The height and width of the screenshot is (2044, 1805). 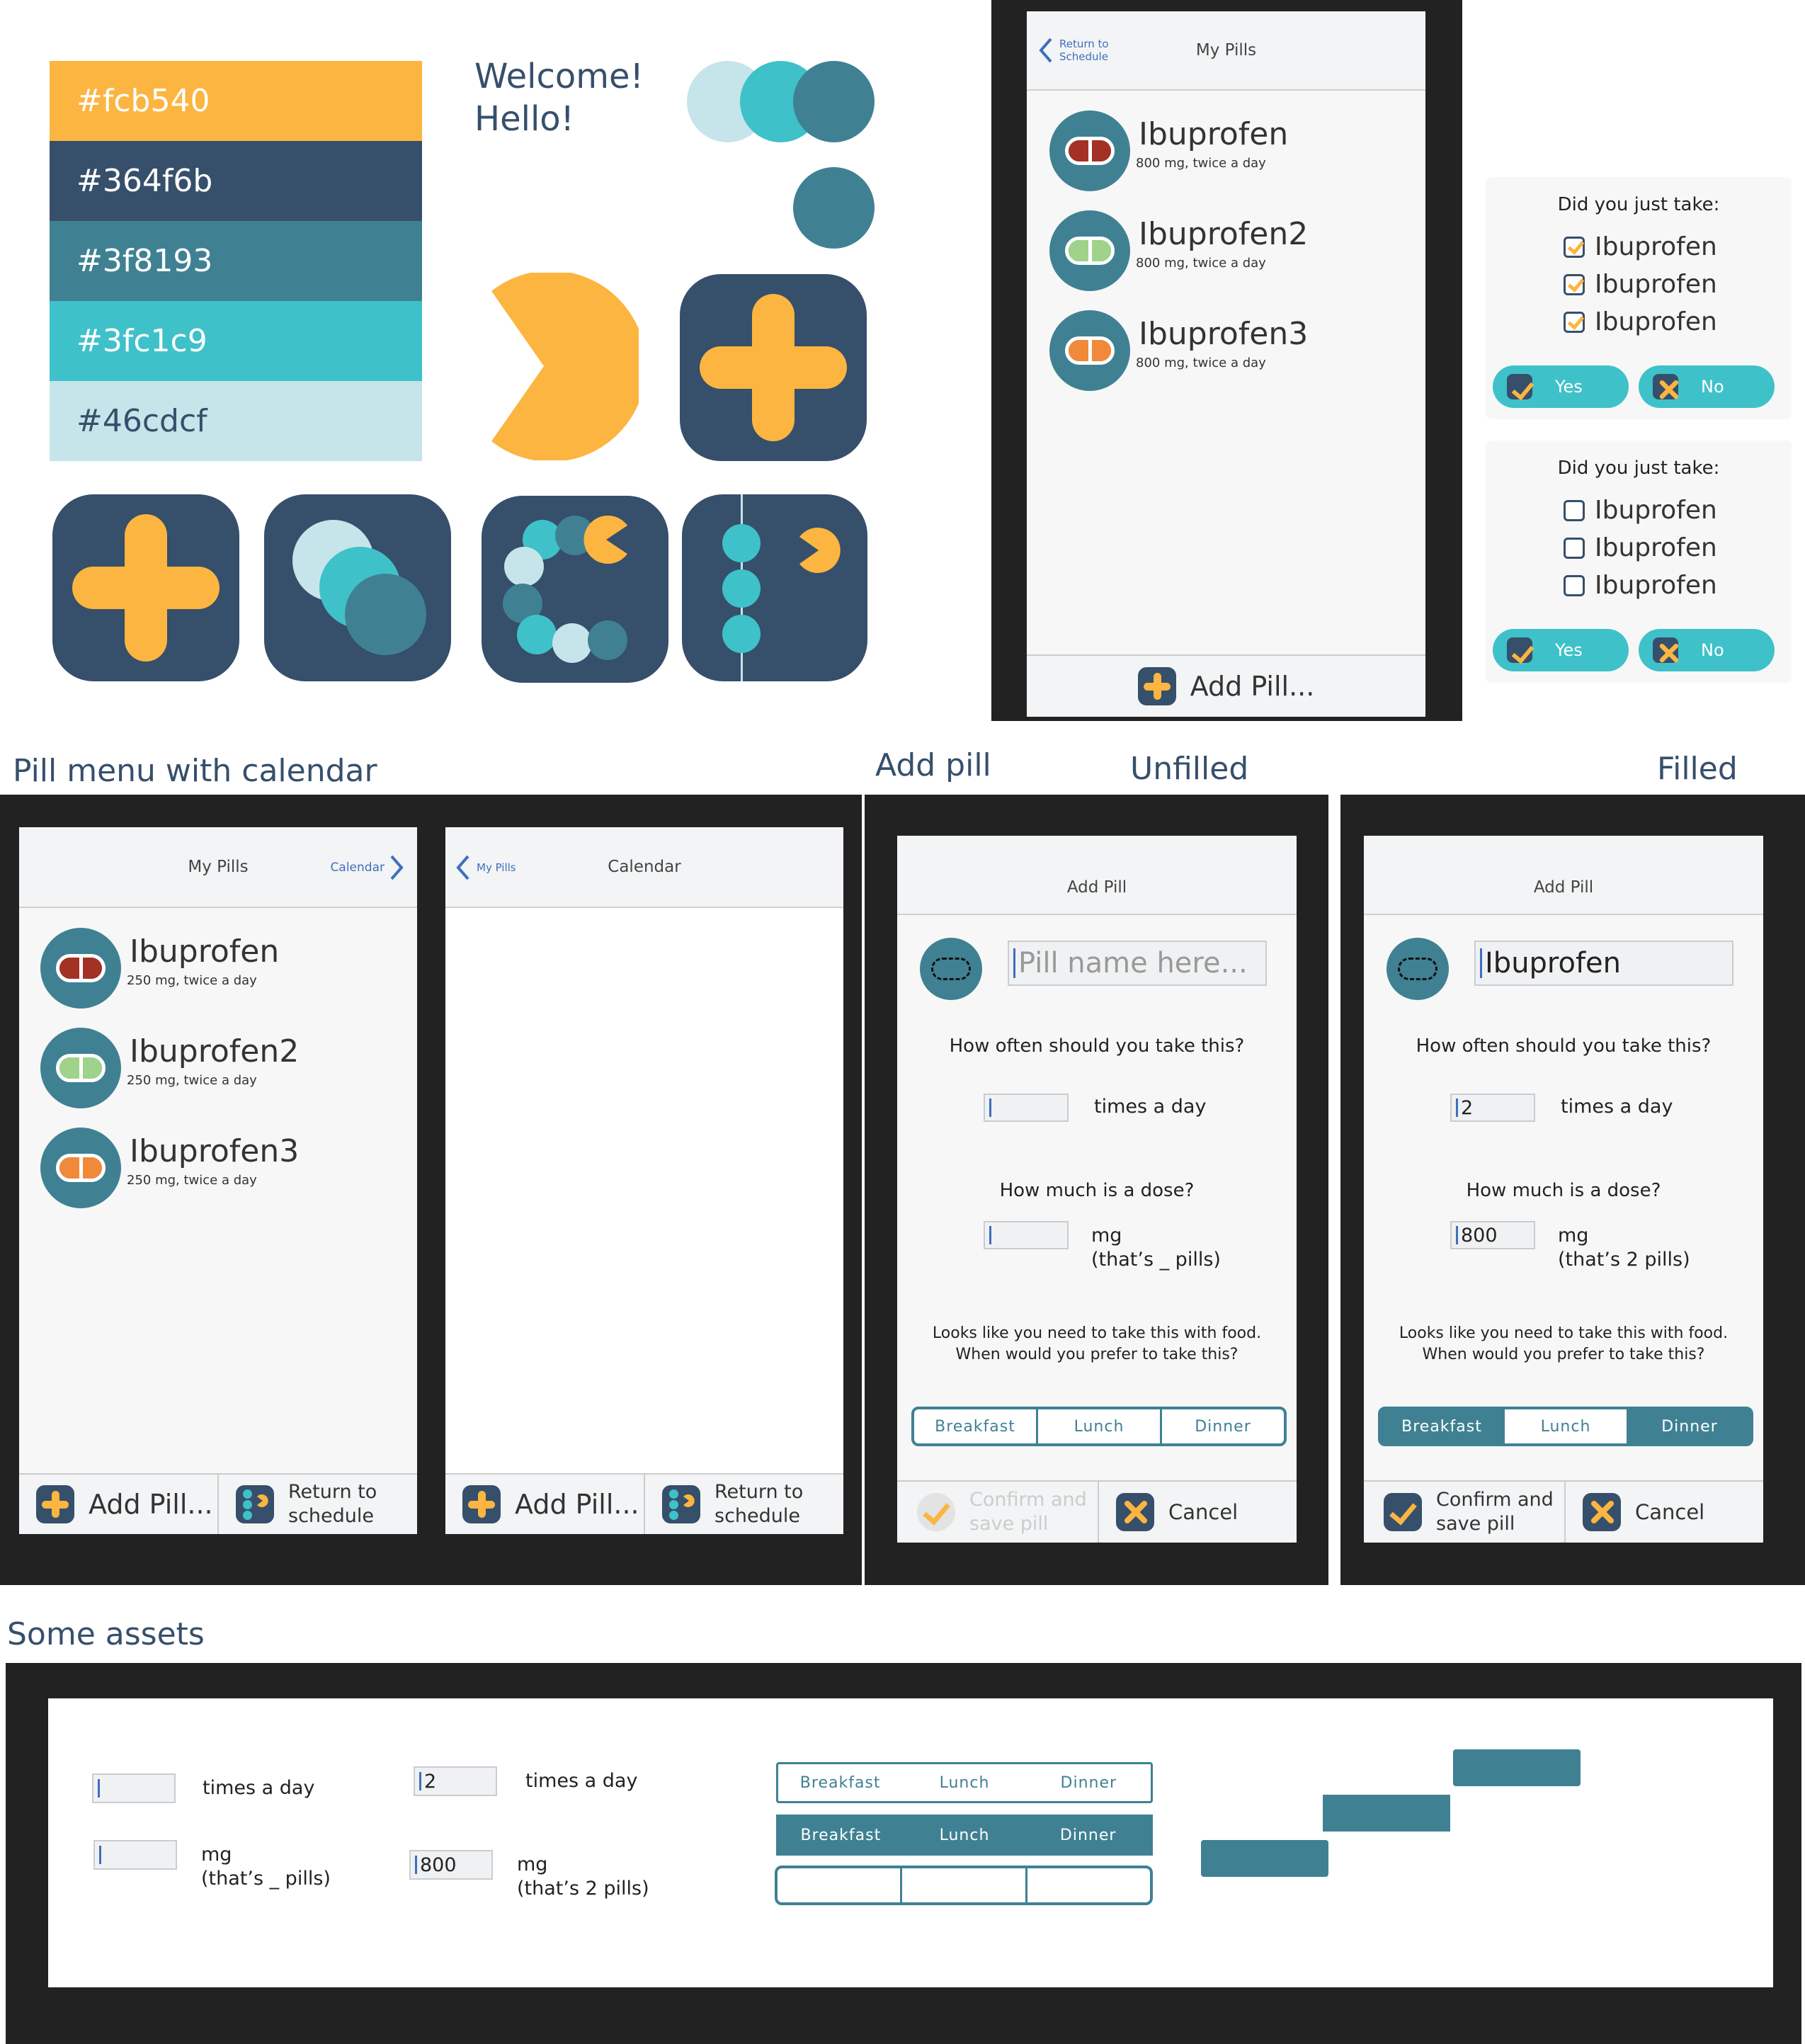 What do you see at coordinates (217, 1170) in the screenshot?
I see `pill-item: Ibuprofen3 250 mg, twice a day` at bounding box center [217, 1170].